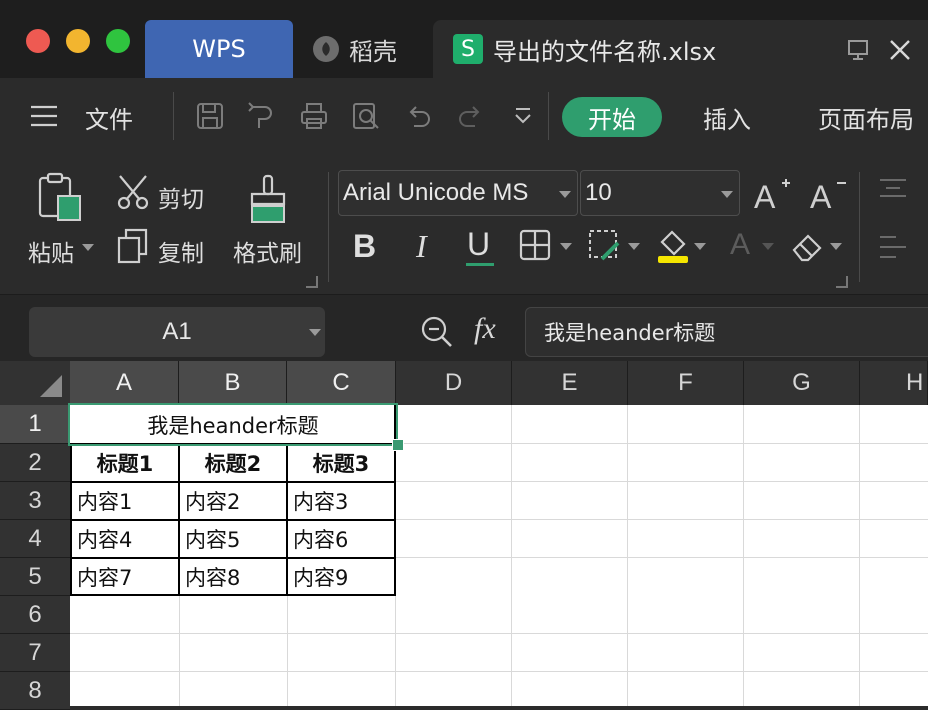 This screenshot has height=710, width=928. What do you see at coordinates (210, 116) in the screenshot?
I see `save-icon` at bounding box center [210, 116].